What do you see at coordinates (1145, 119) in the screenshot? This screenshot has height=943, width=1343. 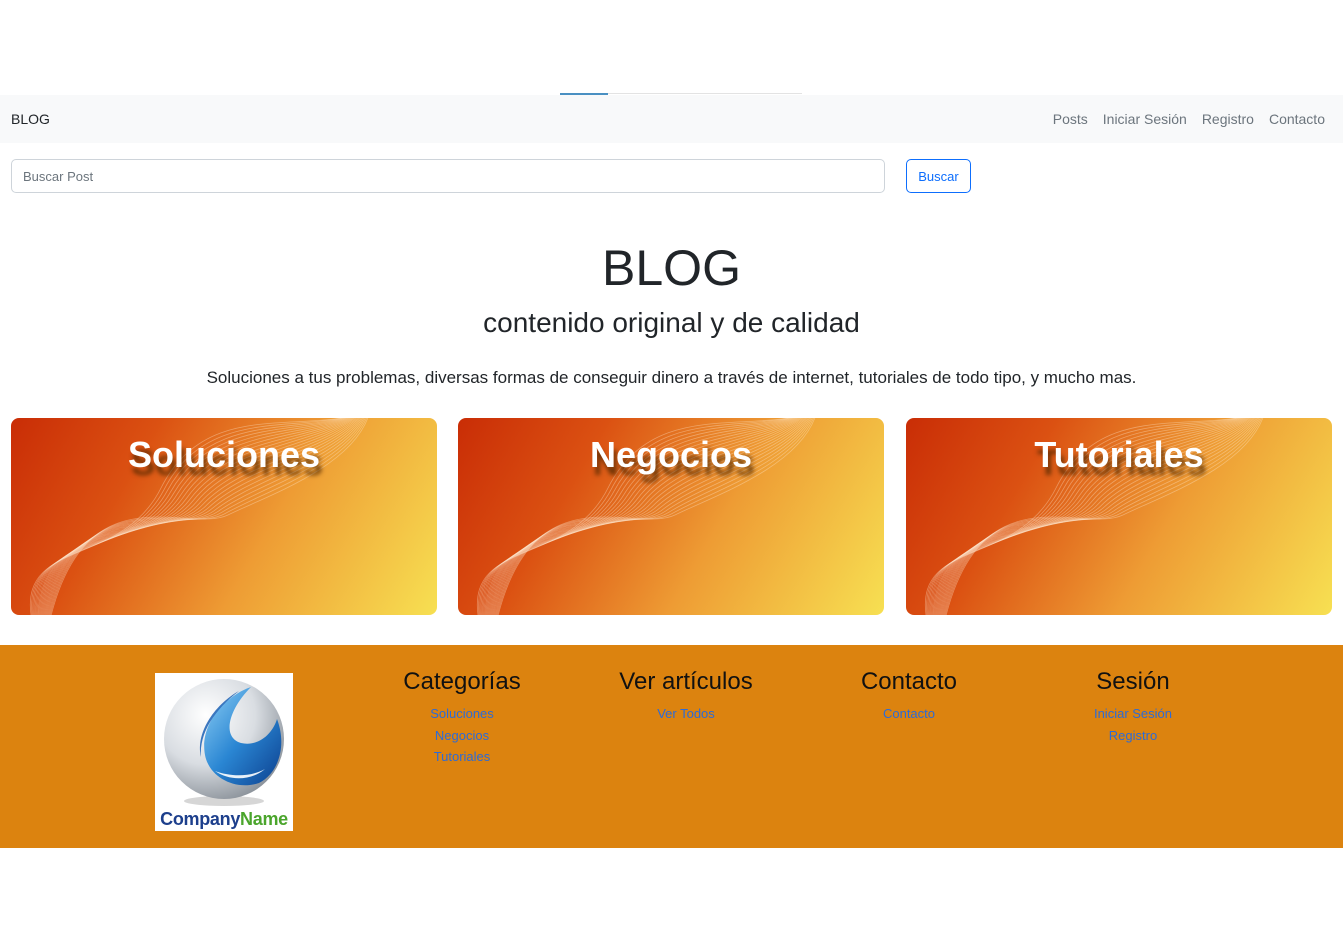 I see `nav-link-login: Iniciar Sesión` at bounding box center [1145, 119].